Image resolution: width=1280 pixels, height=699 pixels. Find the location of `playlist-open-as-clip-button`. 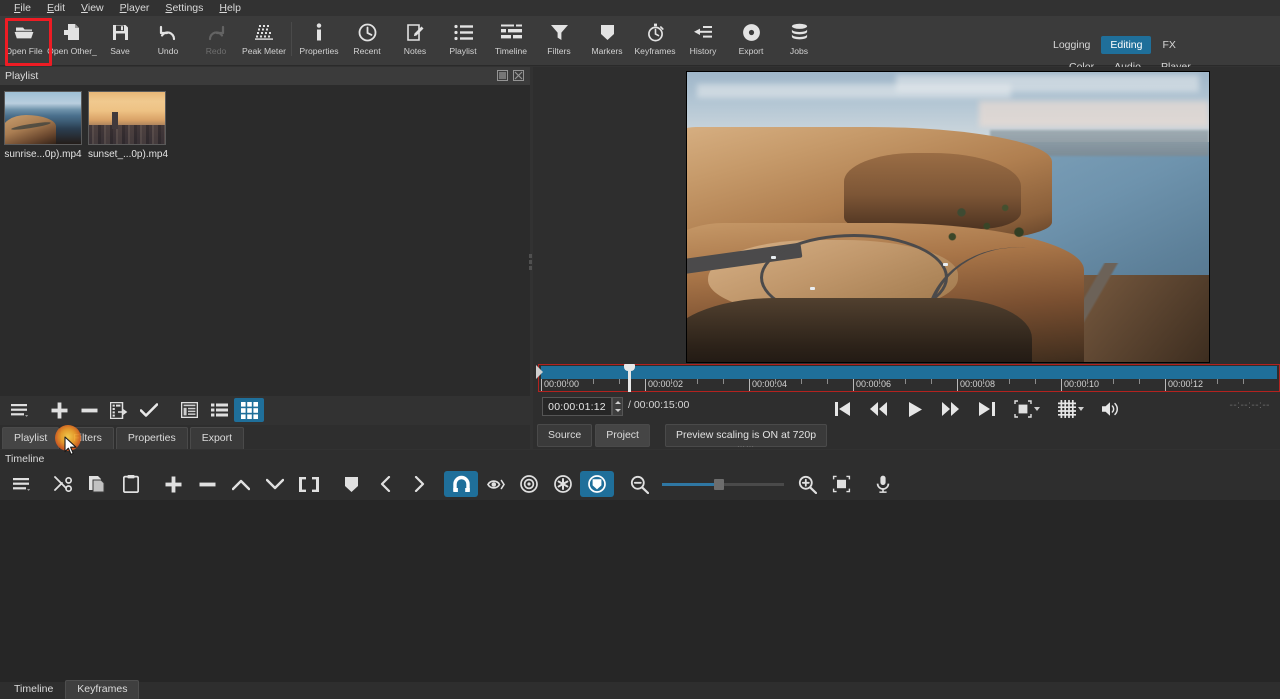

playlist-open-as-clip-button is located at coordinates (119, 410).